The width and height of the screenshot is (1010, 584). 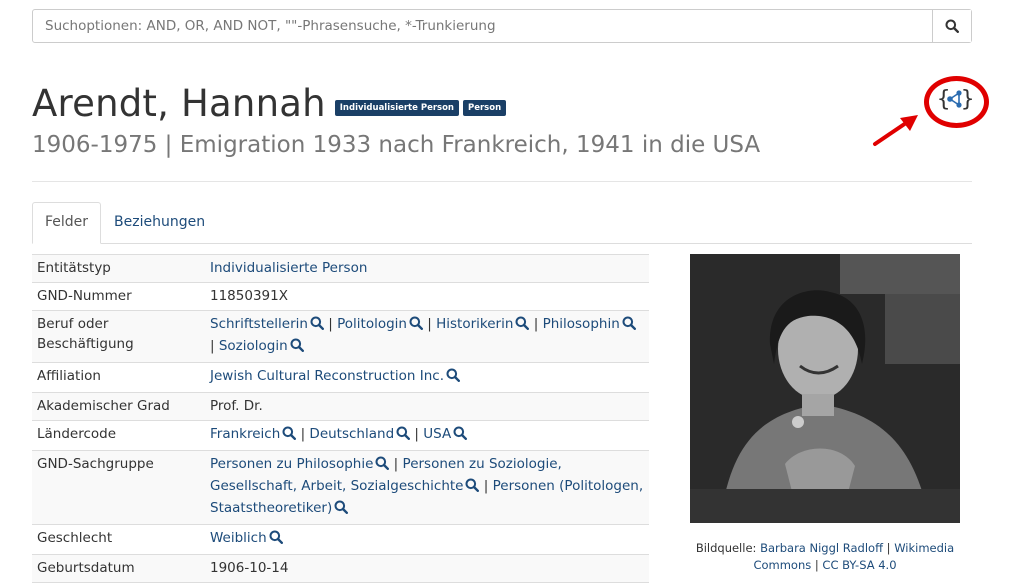 I want to click on field-value-text: 11850391X, so click(x=249, y=296).